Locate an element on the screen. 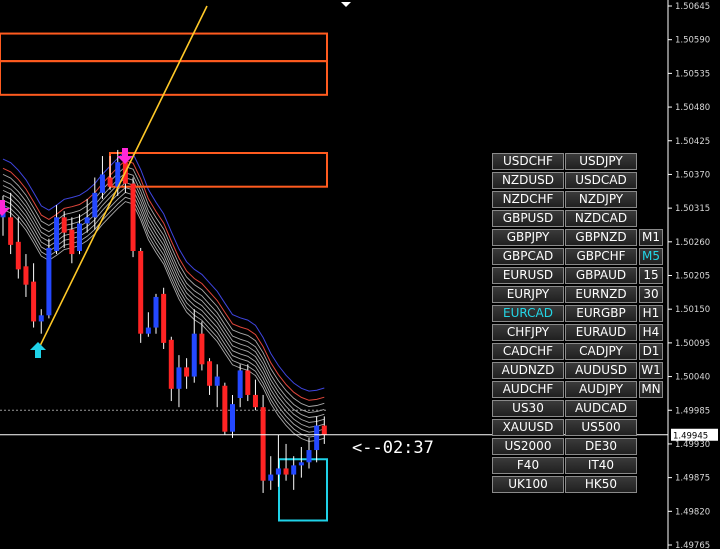  symbol-button-us30: US30 is located at coordinates (528, 408).